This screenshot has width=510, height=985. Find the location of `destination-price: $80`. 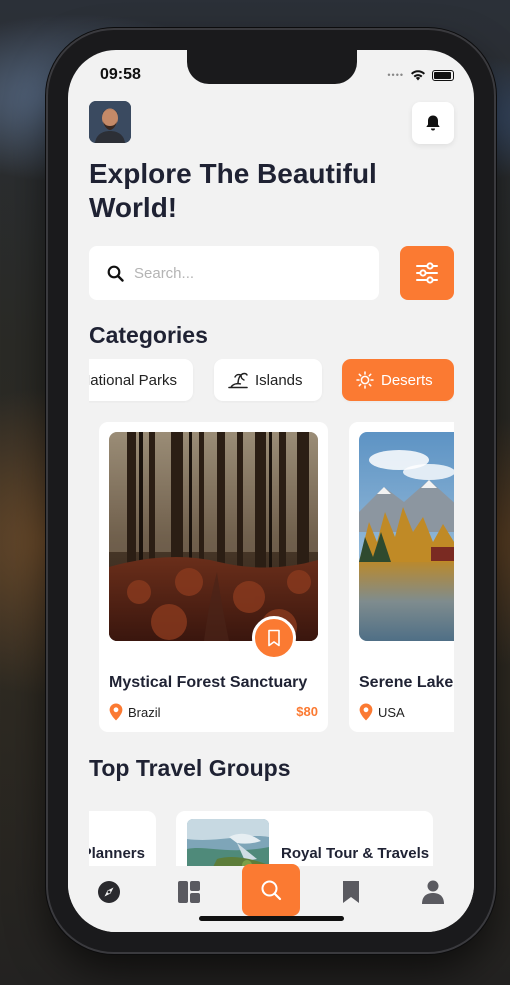

destination-price: $80 is located at coordinates (307, 711).